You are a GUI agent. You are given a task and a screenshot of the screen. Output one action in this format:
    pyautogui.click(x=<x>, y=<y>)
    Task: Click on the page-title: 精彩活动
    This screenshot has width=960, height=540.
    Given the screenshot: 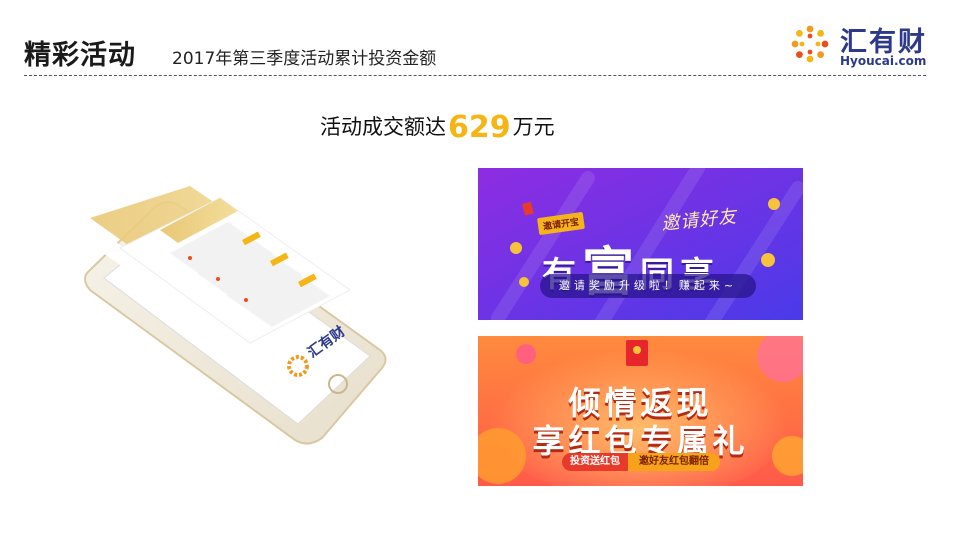 What is the action you would take?
    pyautogui.click(x=80, y=55)
    